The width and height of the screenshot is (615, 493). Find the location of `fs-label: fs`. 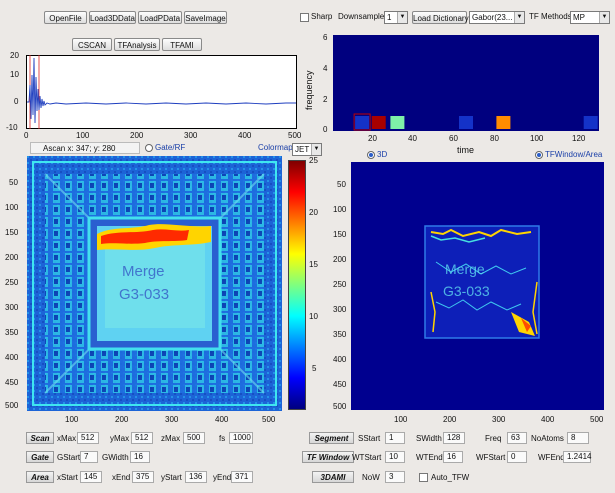

fs-label: fs is located at coordinates (222, 438).